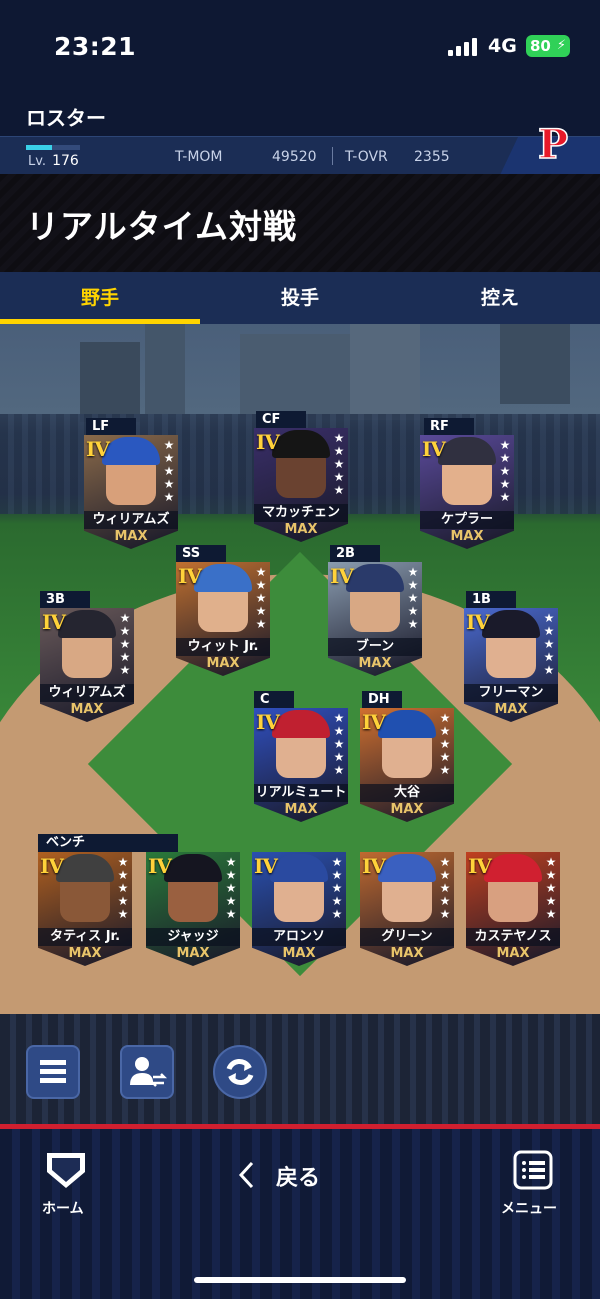 The height and width of the screenshot is (1299, 600). Describe the element at coordinates (85, 909) in the screenshot. I see `player-card: IV ★ ★ ★ ★ ★ タティス Jr. MAX` at that location.